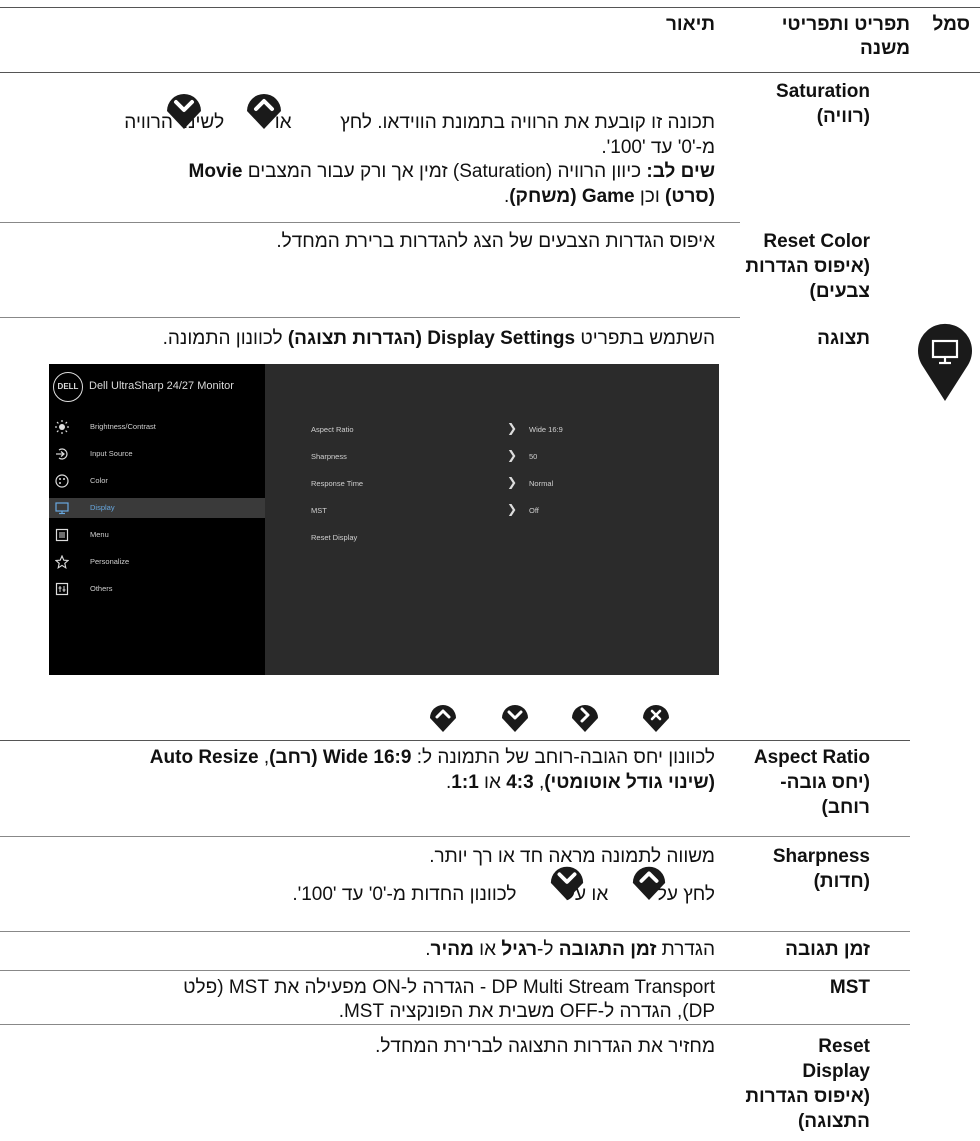 Image resolution: width=980 pixels, height=1141 pixels. Describe the element at coordinates (565, 757) in the screenshot. I see `aspect-desc-a: לכוונון יחס הגובה-רוחב של התמונה ל:` at that location.